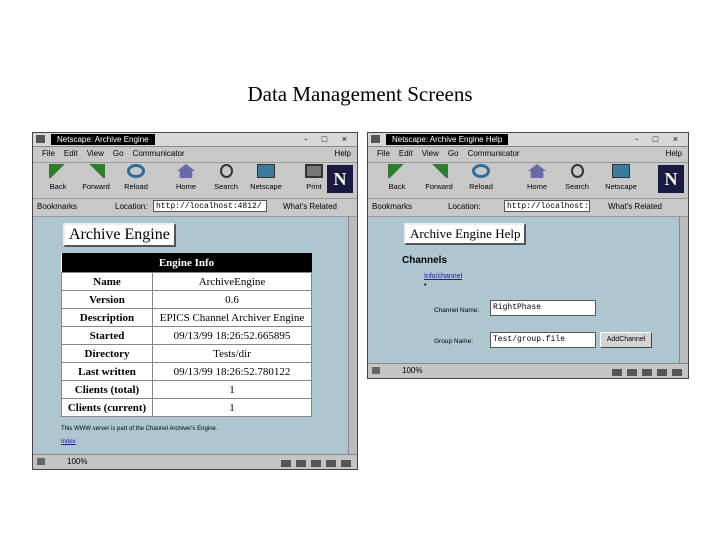 The height and width of the screenshot is (540, 720). Describe the element at coordinates (465, 234) in the screenshot. I see `page-title: Archive Engine Help` at that location.